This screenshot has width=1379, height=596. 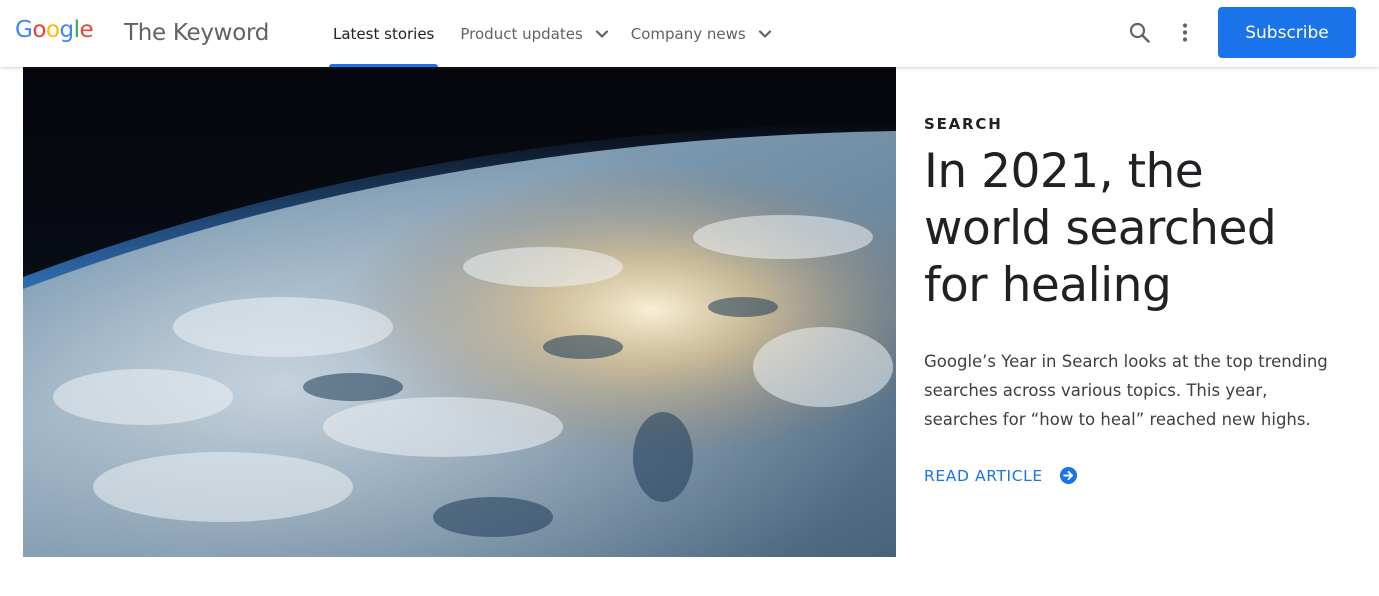 I want to click on search-icon, so click(x=1140, y=33).